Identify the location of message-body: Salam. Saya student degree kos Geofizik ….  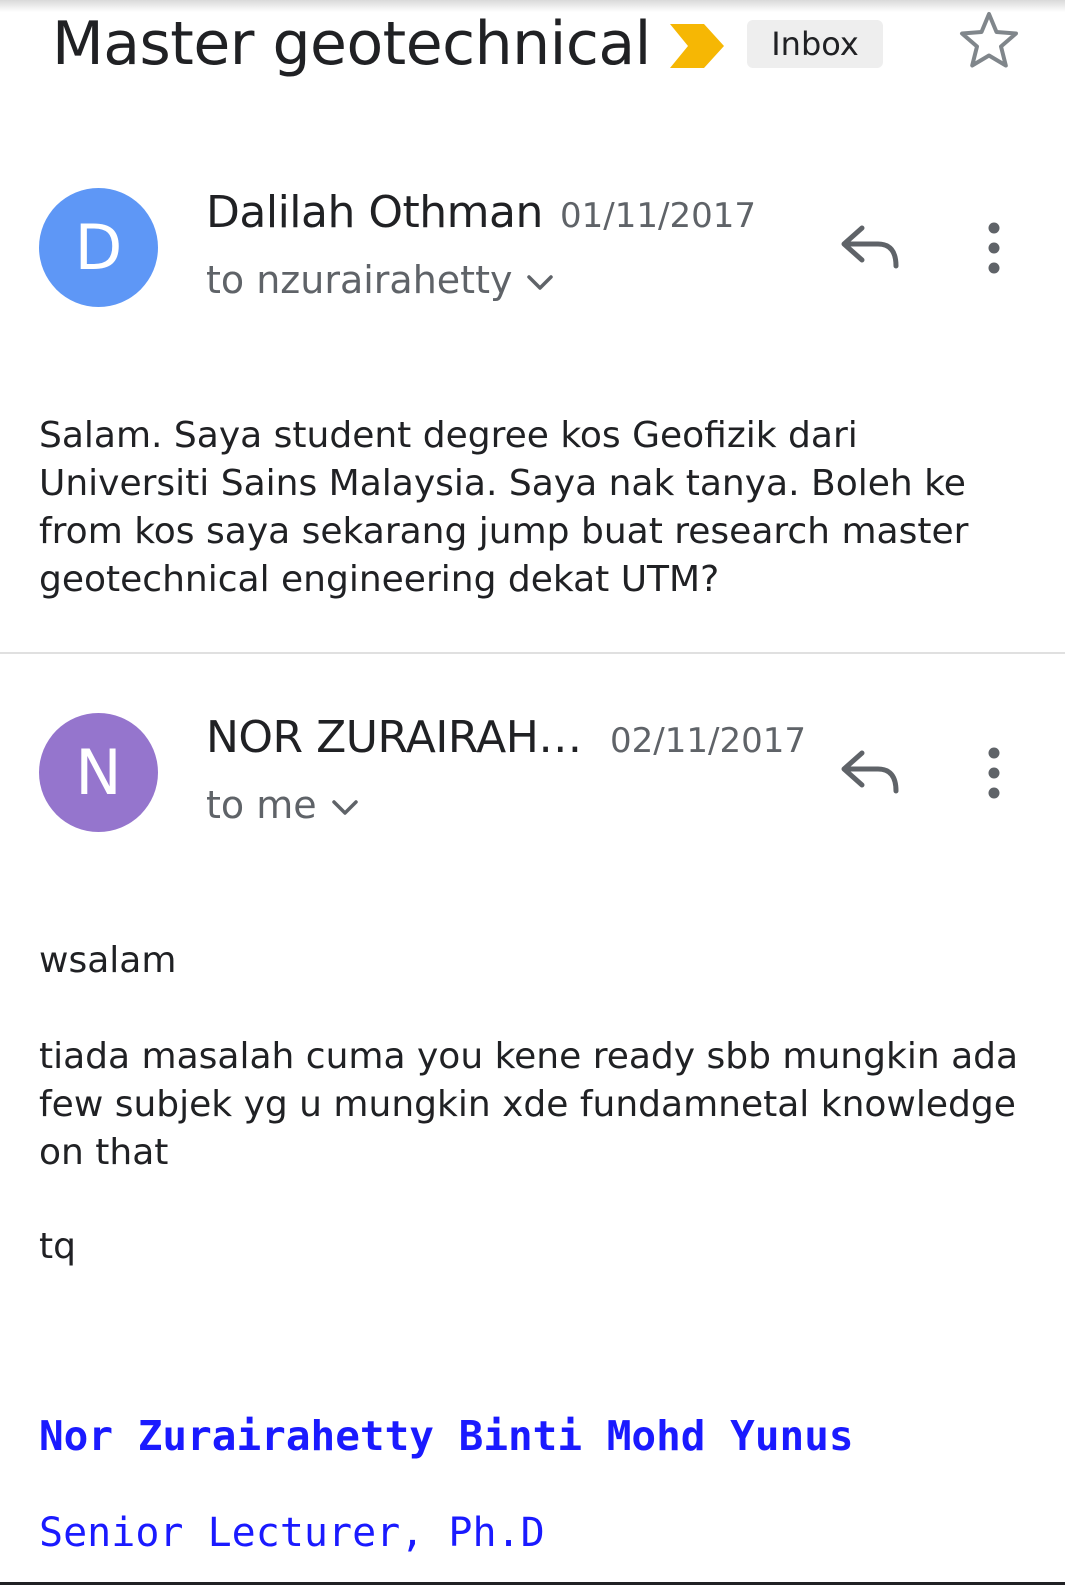
(504, 507).